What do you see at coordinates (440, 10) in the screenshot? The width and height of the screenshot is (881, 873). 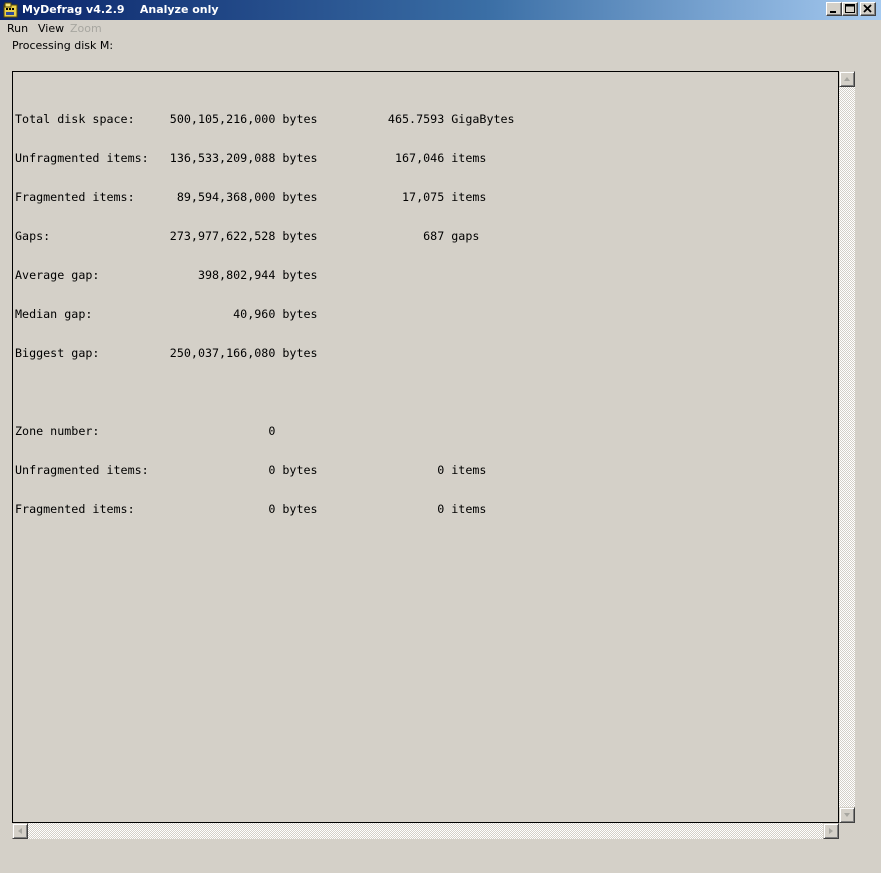 I see `title-bar: MyDefrag v4.2.9 Analyze only` at bounding box center [440, 10].